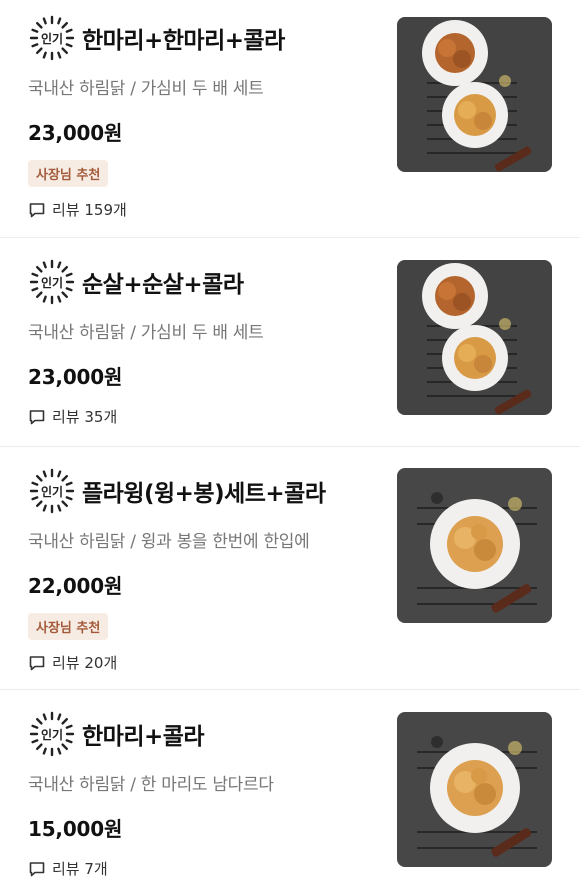  What do you see at coordinates (75, 586) in the screenshot?
I see `menu-price: 22,000원` at bounding box center [75, 586].